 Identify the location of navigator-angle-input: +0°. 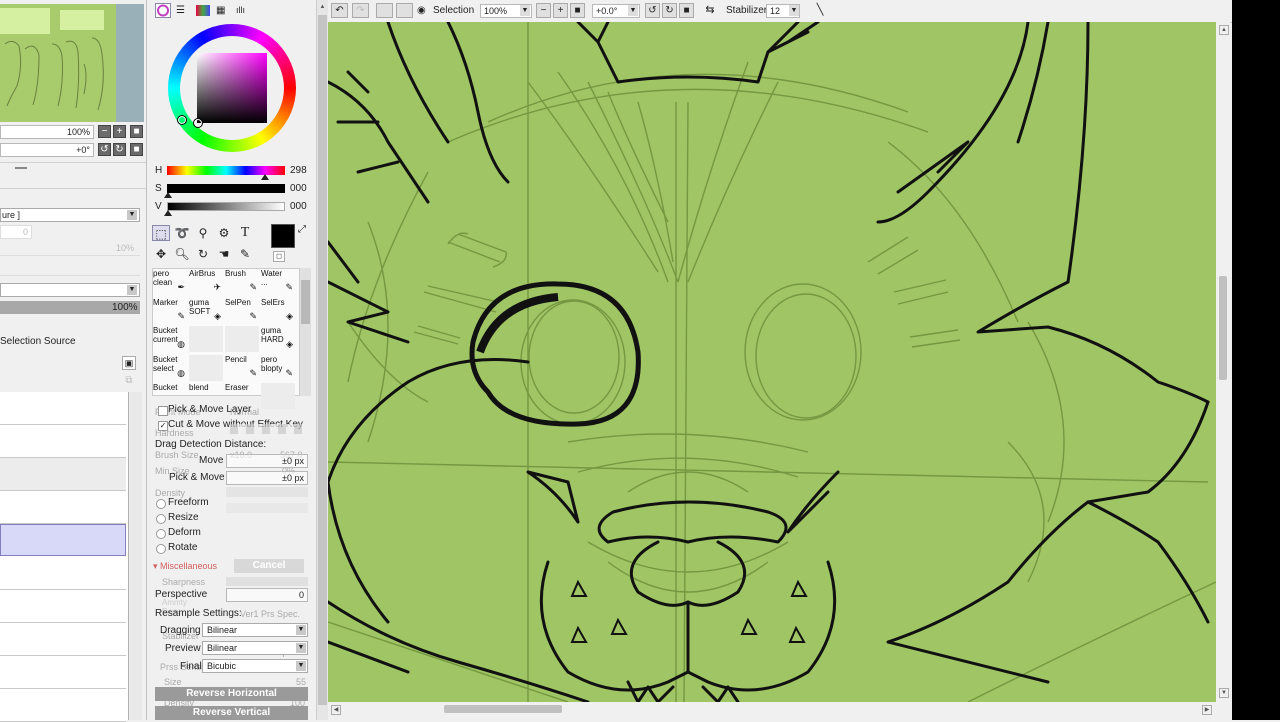
(47, 150).